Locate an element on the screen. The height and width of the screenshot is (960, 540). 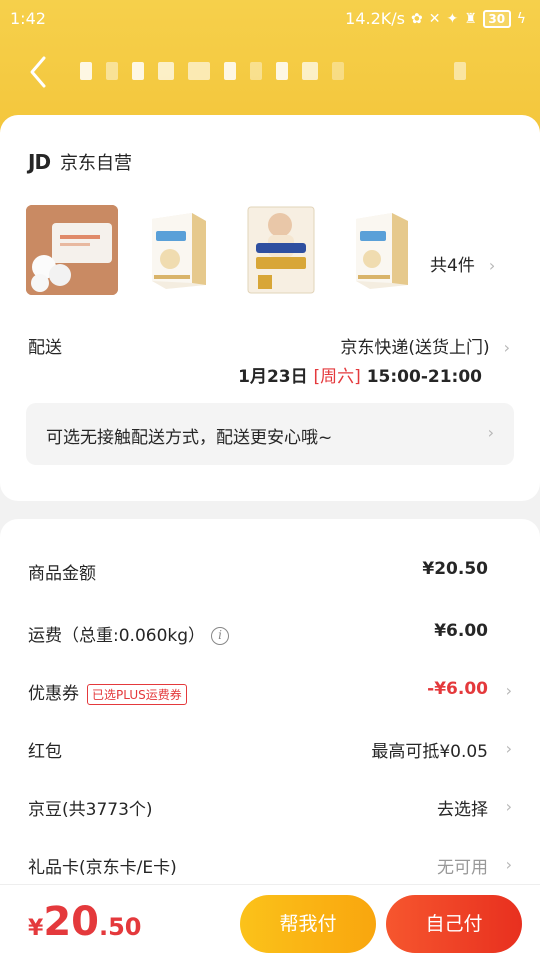
goods-amount-label: 商品金额 is located at coordinates (62, 574).